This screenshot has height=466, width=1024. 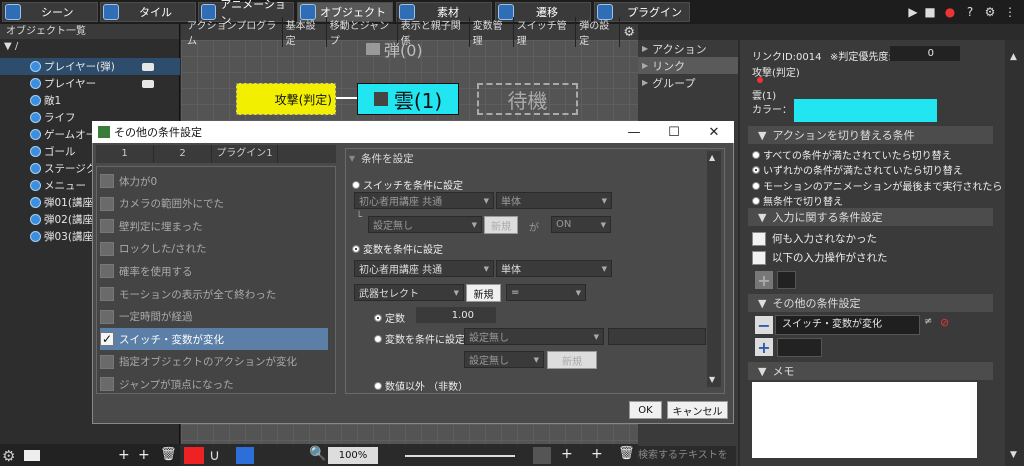 What do you see at coordinates (714, 269) in the screenshot?
I see `settings-scrollbar: ▲ ▼` at bounding box center [714, 269].